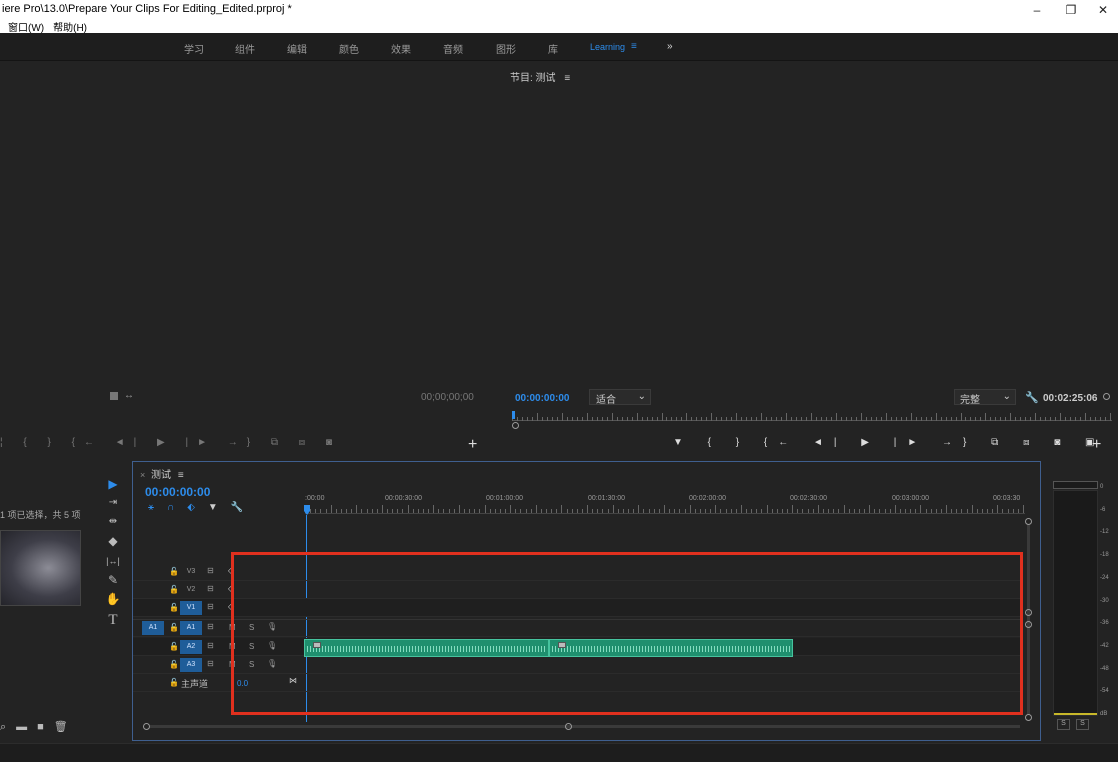 The width and height of the screenshot is (1118, 762). Describe the element at coordinates (634, 46) in the screenshot. I see `workspace-menu-icon: ≡` at that location.